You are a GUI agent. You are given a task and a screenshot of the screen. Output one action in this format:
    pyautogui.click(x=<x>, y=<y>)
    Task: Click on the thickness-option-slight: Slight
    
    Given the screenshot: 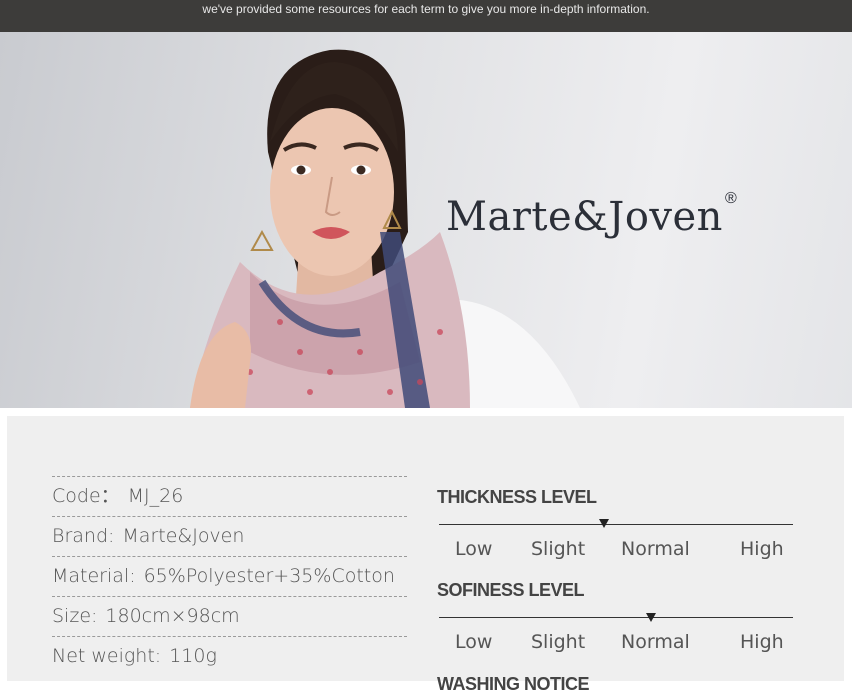 What is the action you would take?
    pyautogui.click(x=558, y=549)
    